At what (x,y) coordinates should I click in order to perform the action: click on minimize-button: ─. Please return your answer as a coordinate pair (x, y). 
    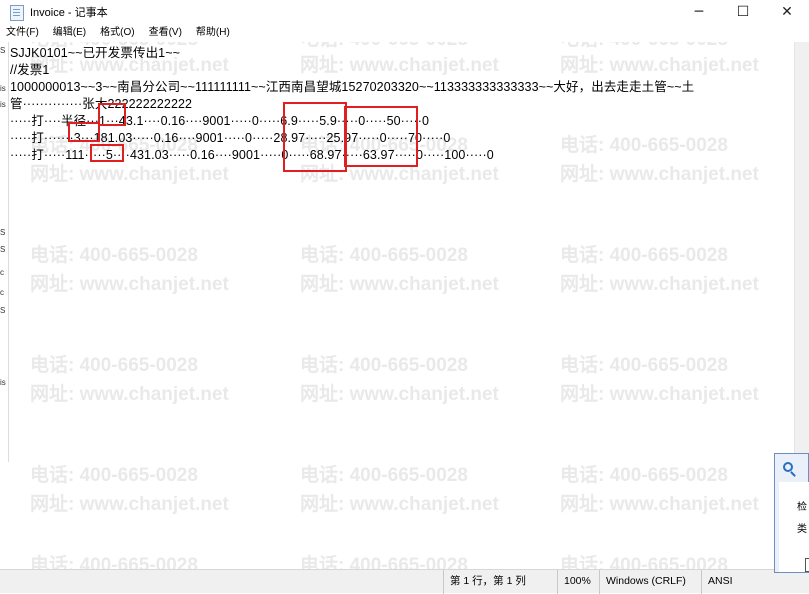
    Looking at the image, I should click on (699, 12).